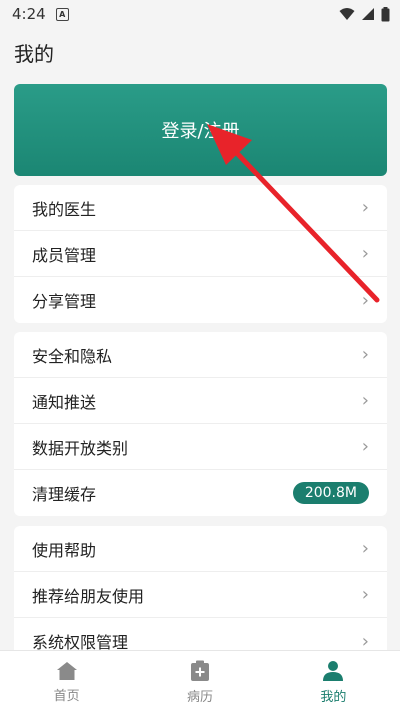 This screenshot has width=400, height=713. What do you see at coordinates (199, 670) in the screenshot?
I see `medical-record-icon` at bounding box center [199, 670].